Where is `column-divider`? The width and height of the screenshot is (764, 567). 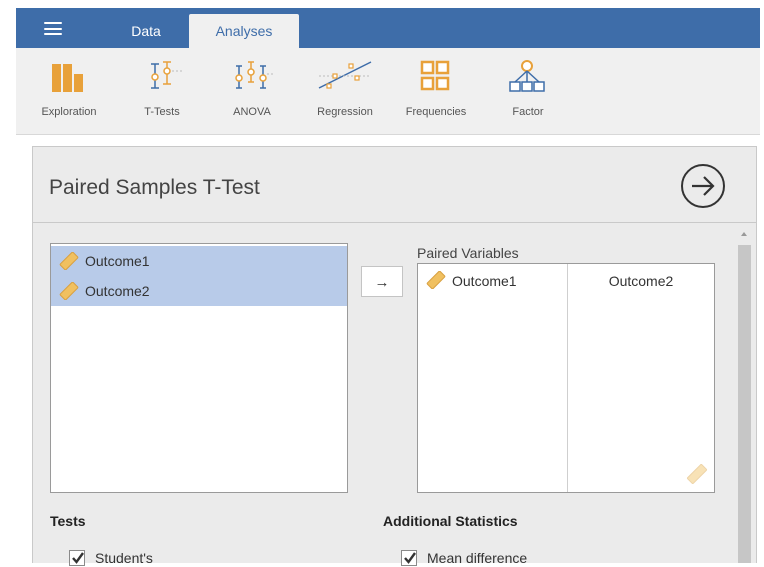 column-divider is located at coordinates (567, 378).